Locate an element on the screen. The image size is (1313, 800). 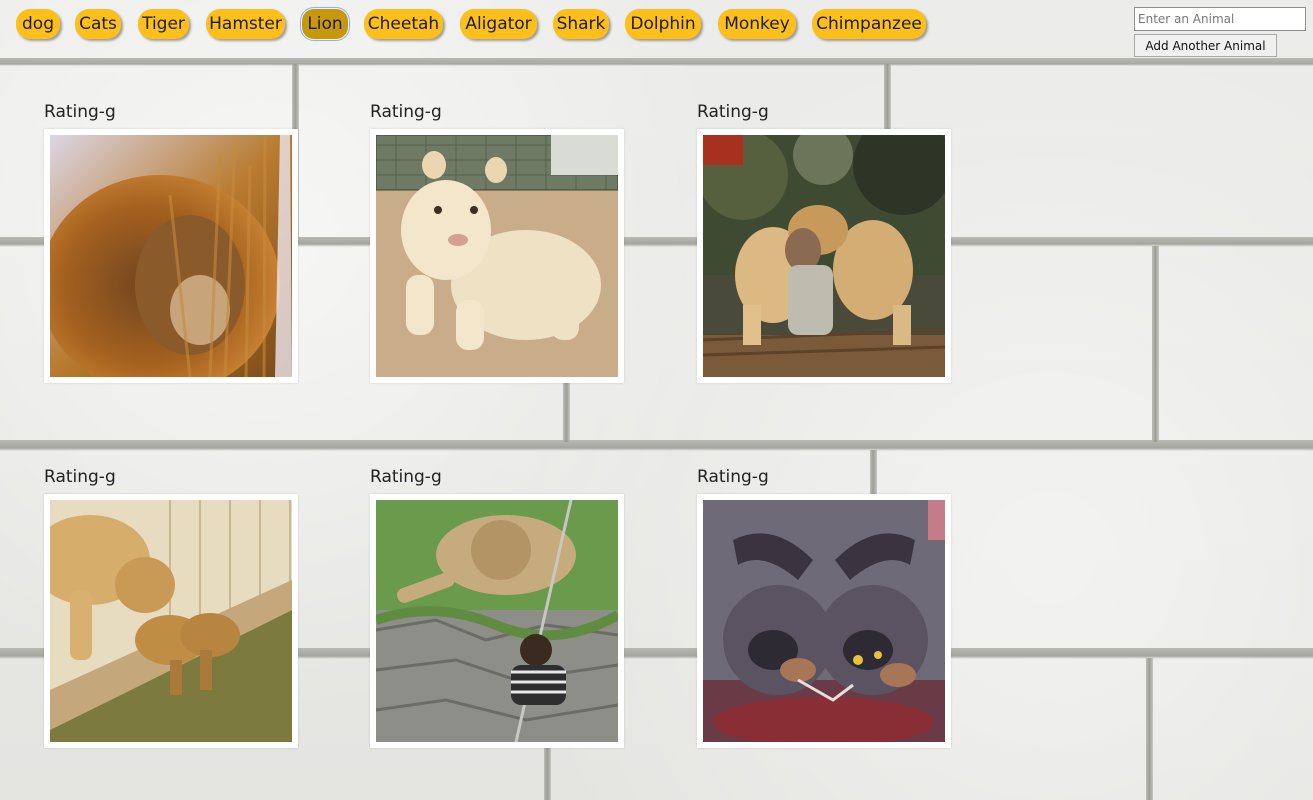
animal-button-tiger: Tiger is located at coordinates (163, 24).